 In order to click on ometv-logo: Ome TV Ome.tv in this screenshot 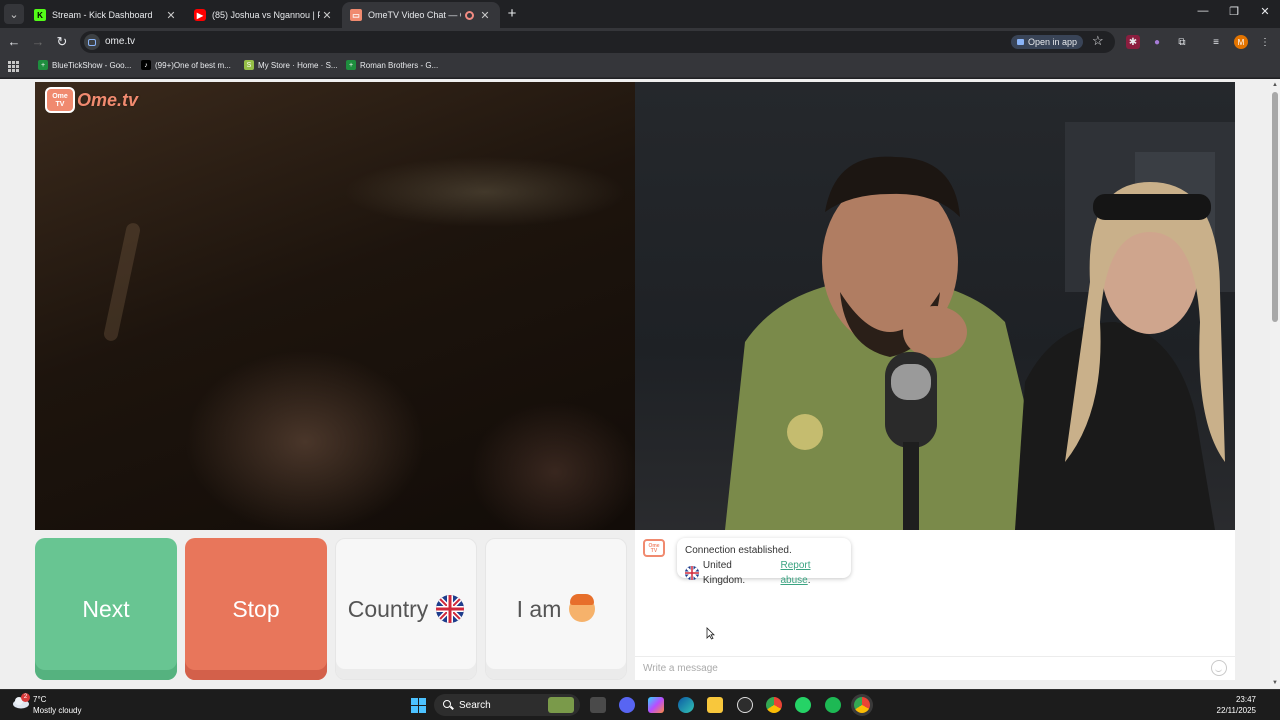, I will do `click(91, 100)`.